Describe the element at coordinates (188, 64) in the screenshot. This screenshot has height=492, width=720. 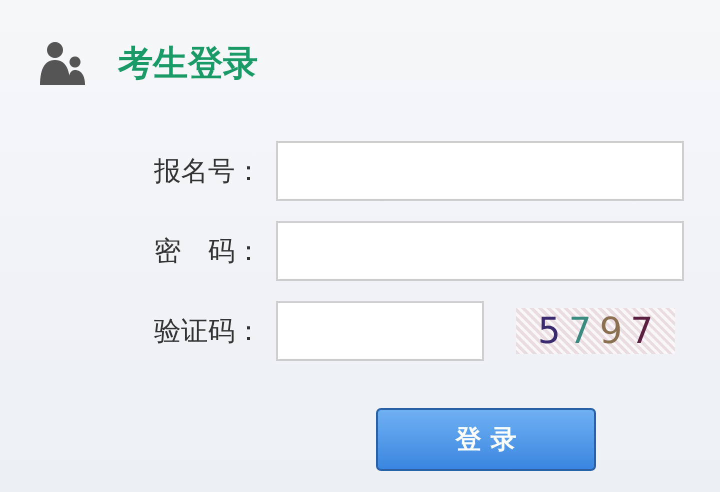
I see `page-title: 考生登录` at that location.